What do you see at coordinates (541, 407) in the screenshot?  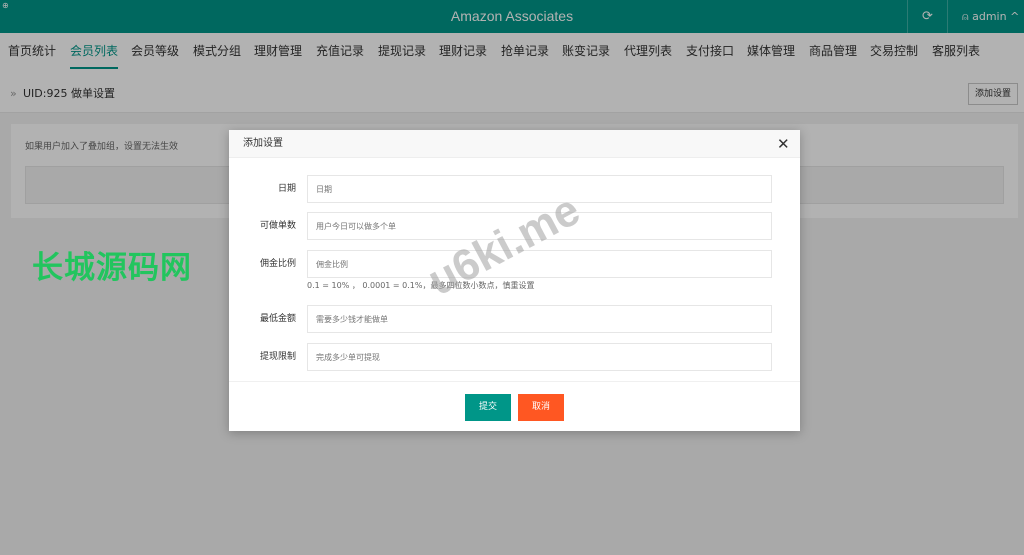 I see `cancel-button: 取消` at bounding box center [541, 407].